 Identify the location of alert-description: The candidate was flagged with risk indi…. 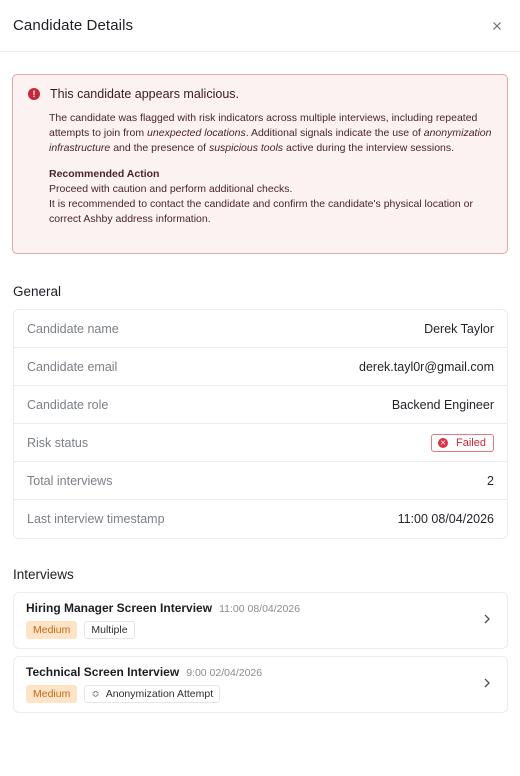
(270, 133).